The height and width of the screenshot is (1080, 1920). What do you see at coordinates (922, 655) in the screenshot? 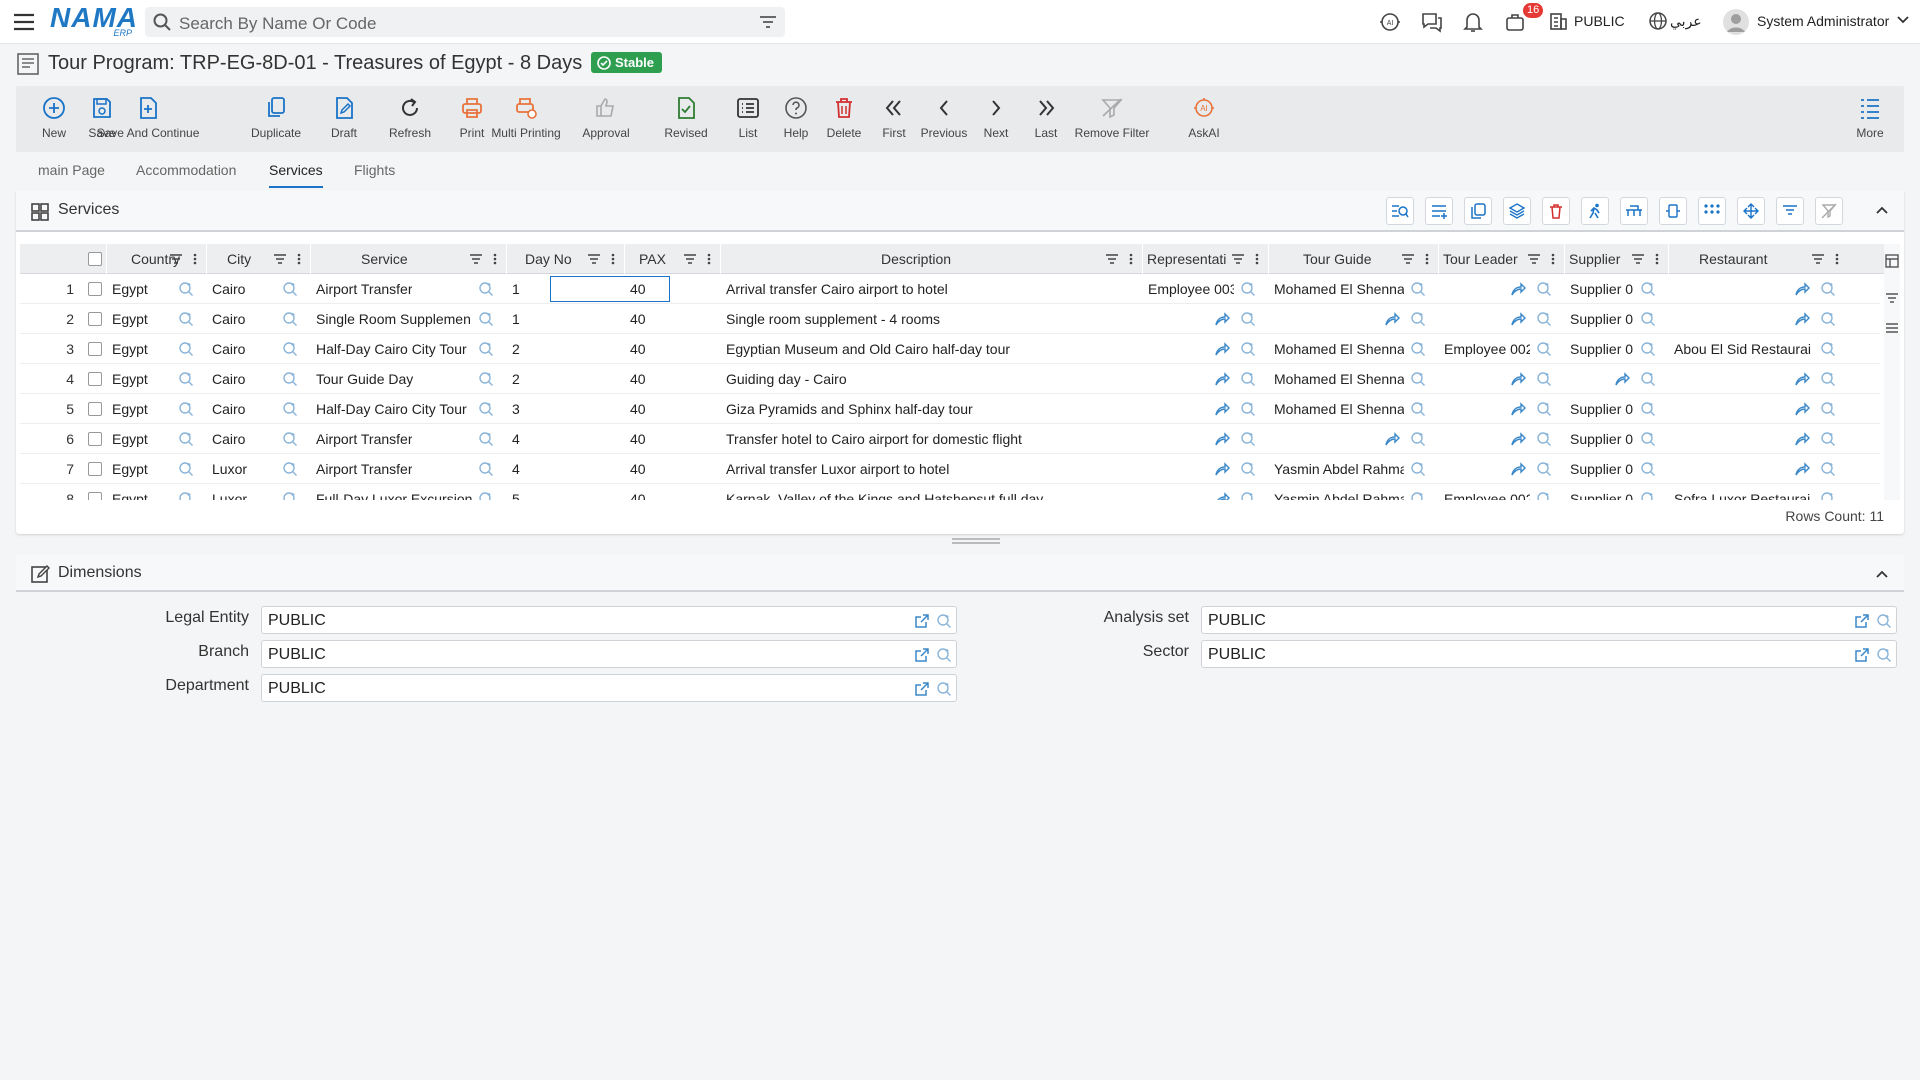
I see `open-external-icon` at bounding box center [922, 655].